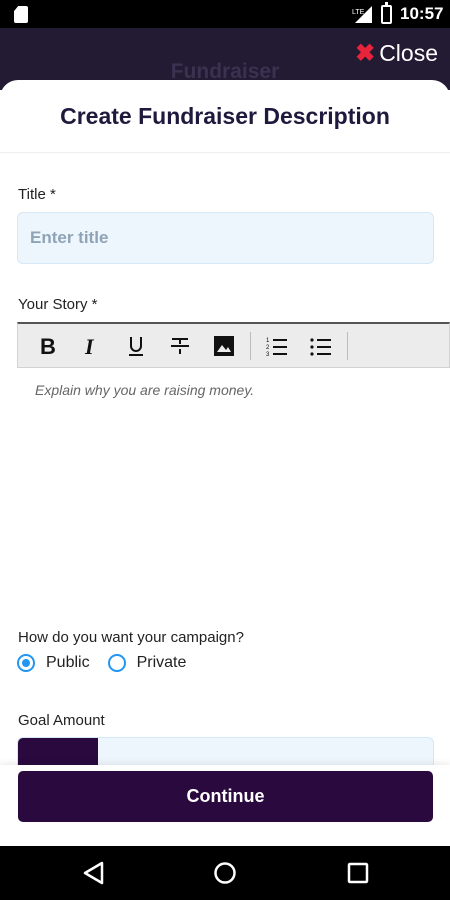  I want to click on italic-button: I, so click(92, 346).